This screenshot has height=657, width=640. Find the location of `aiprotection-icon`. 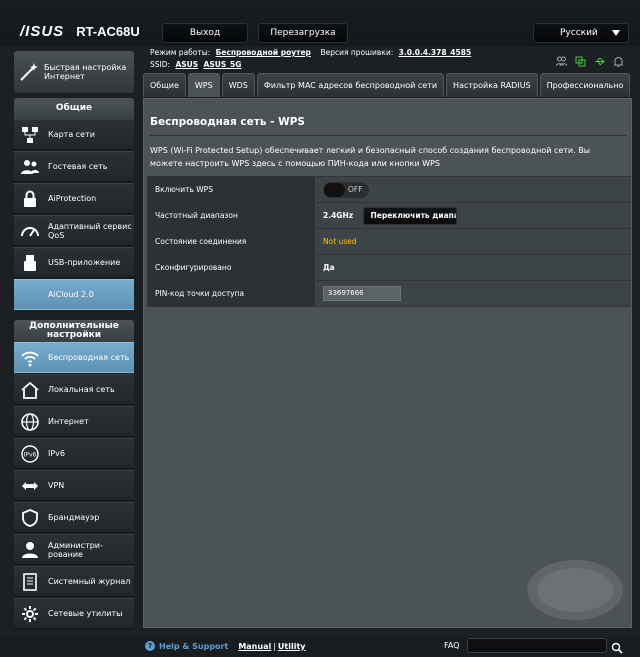

aiprotection-icon is located at coordinates (30, 199).